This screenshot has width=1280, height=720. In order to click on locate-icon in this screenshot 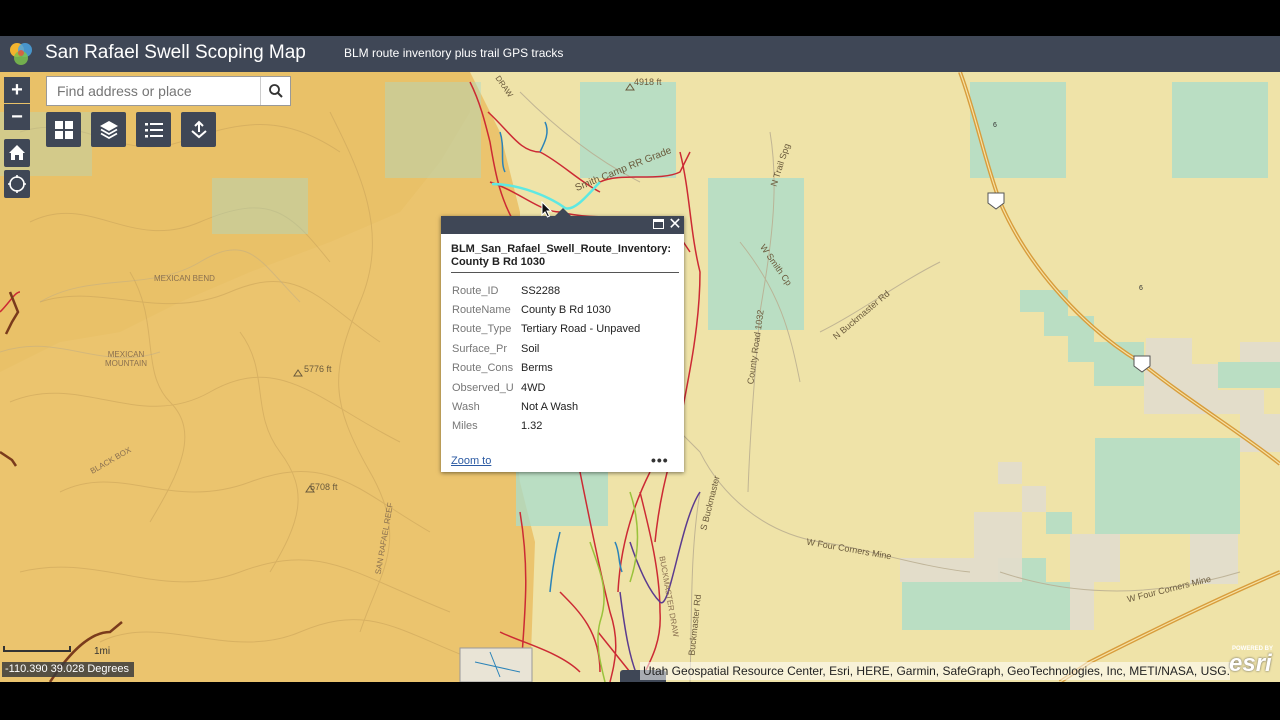, I will do `click(17, 184)`.